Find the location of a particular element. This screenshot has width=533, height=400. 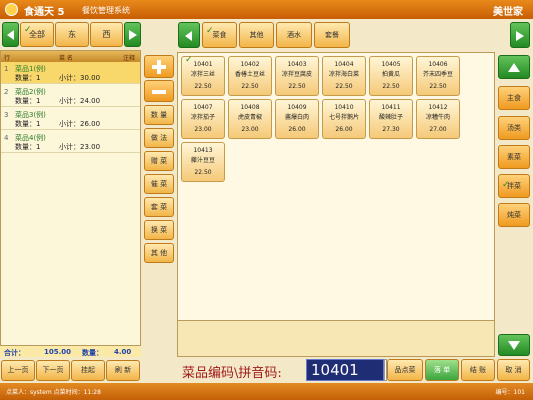

dish-code: 10403 is located at coordinates (297, 64).